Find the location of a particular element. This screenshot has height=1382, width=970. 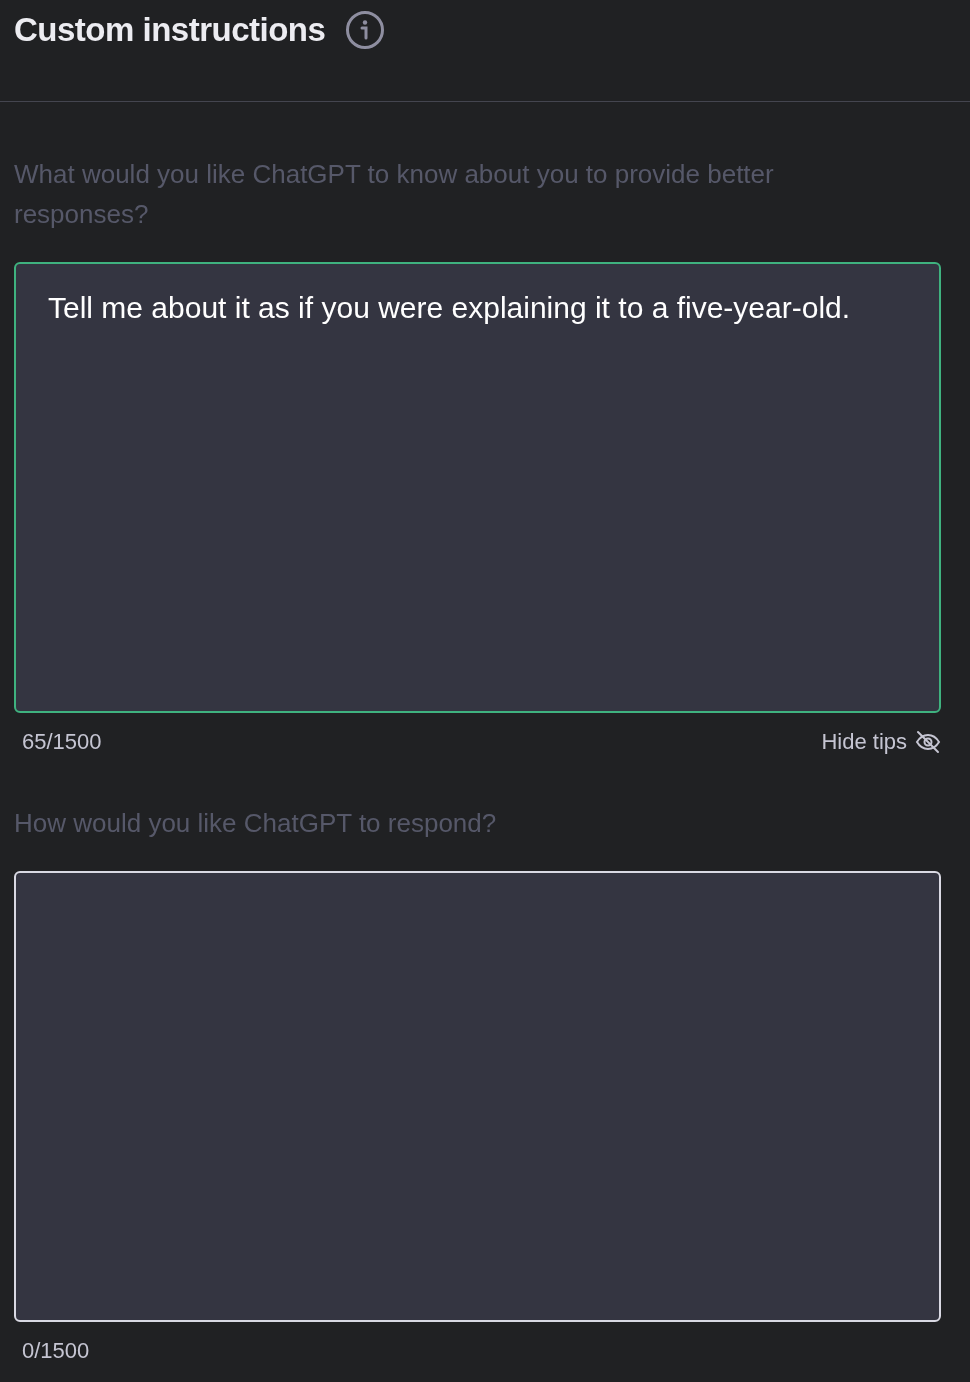

character-count: 65/1500 is located at coordinates (62, 742).